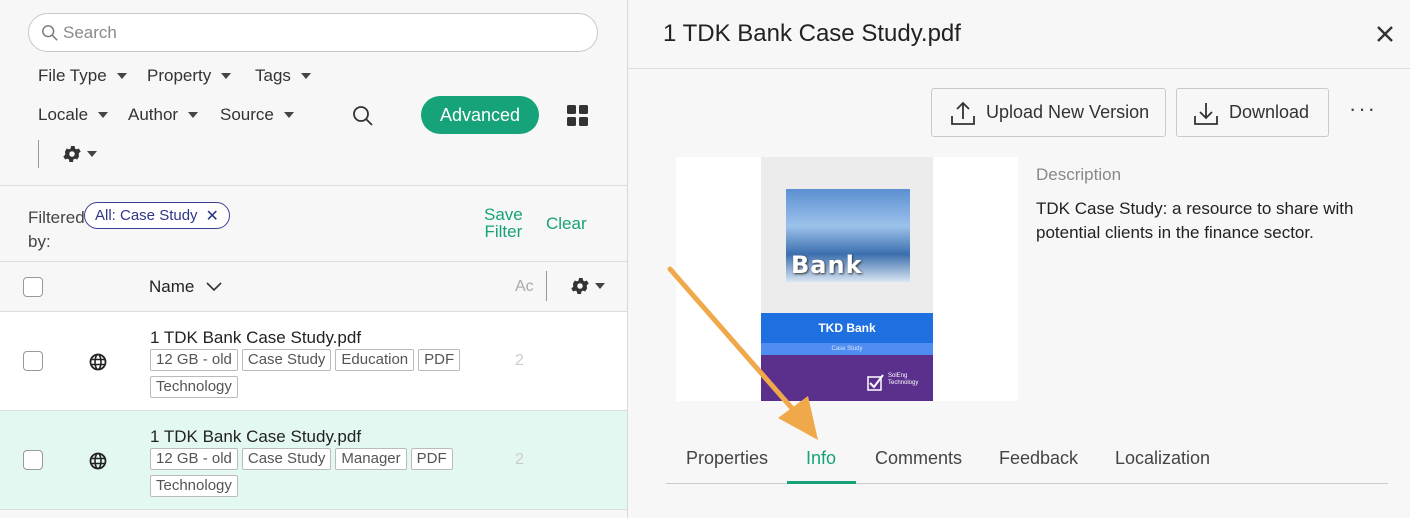  I want to click on upload-icon, so click(963, 113).